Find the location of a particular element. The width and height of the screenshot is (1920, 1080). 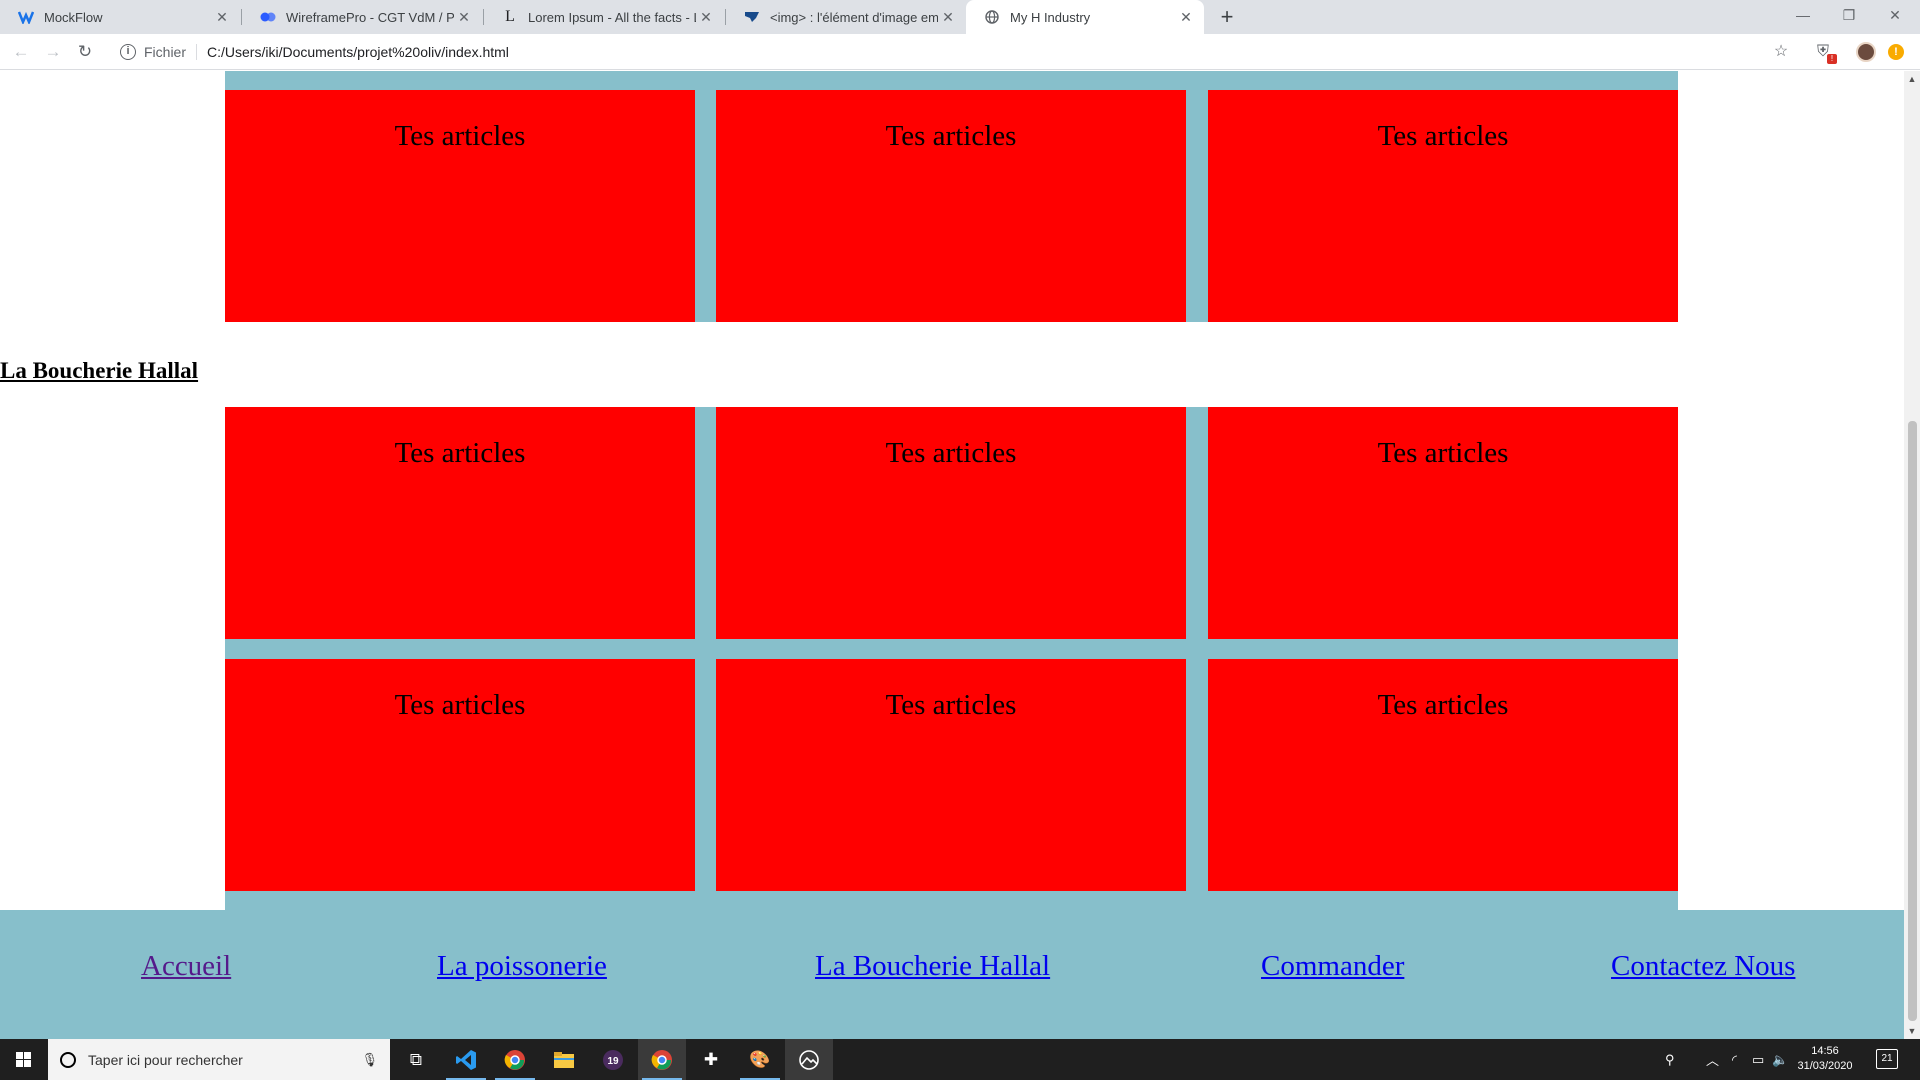

search-placeholder: Taper ici pour rechercher is located at coordinates (165, 1059).